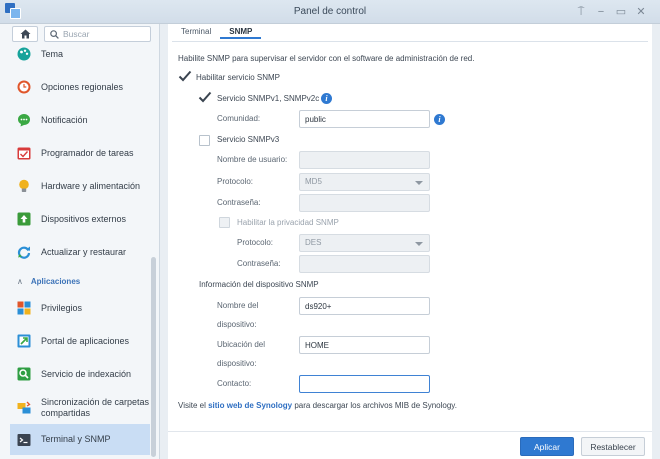 This screenshot has height=459, width=660. What do you see at coordinates (259, 263) in the screenshot?
I see `priv-password-label: Contraseña:` at bounding box center [259, 263].